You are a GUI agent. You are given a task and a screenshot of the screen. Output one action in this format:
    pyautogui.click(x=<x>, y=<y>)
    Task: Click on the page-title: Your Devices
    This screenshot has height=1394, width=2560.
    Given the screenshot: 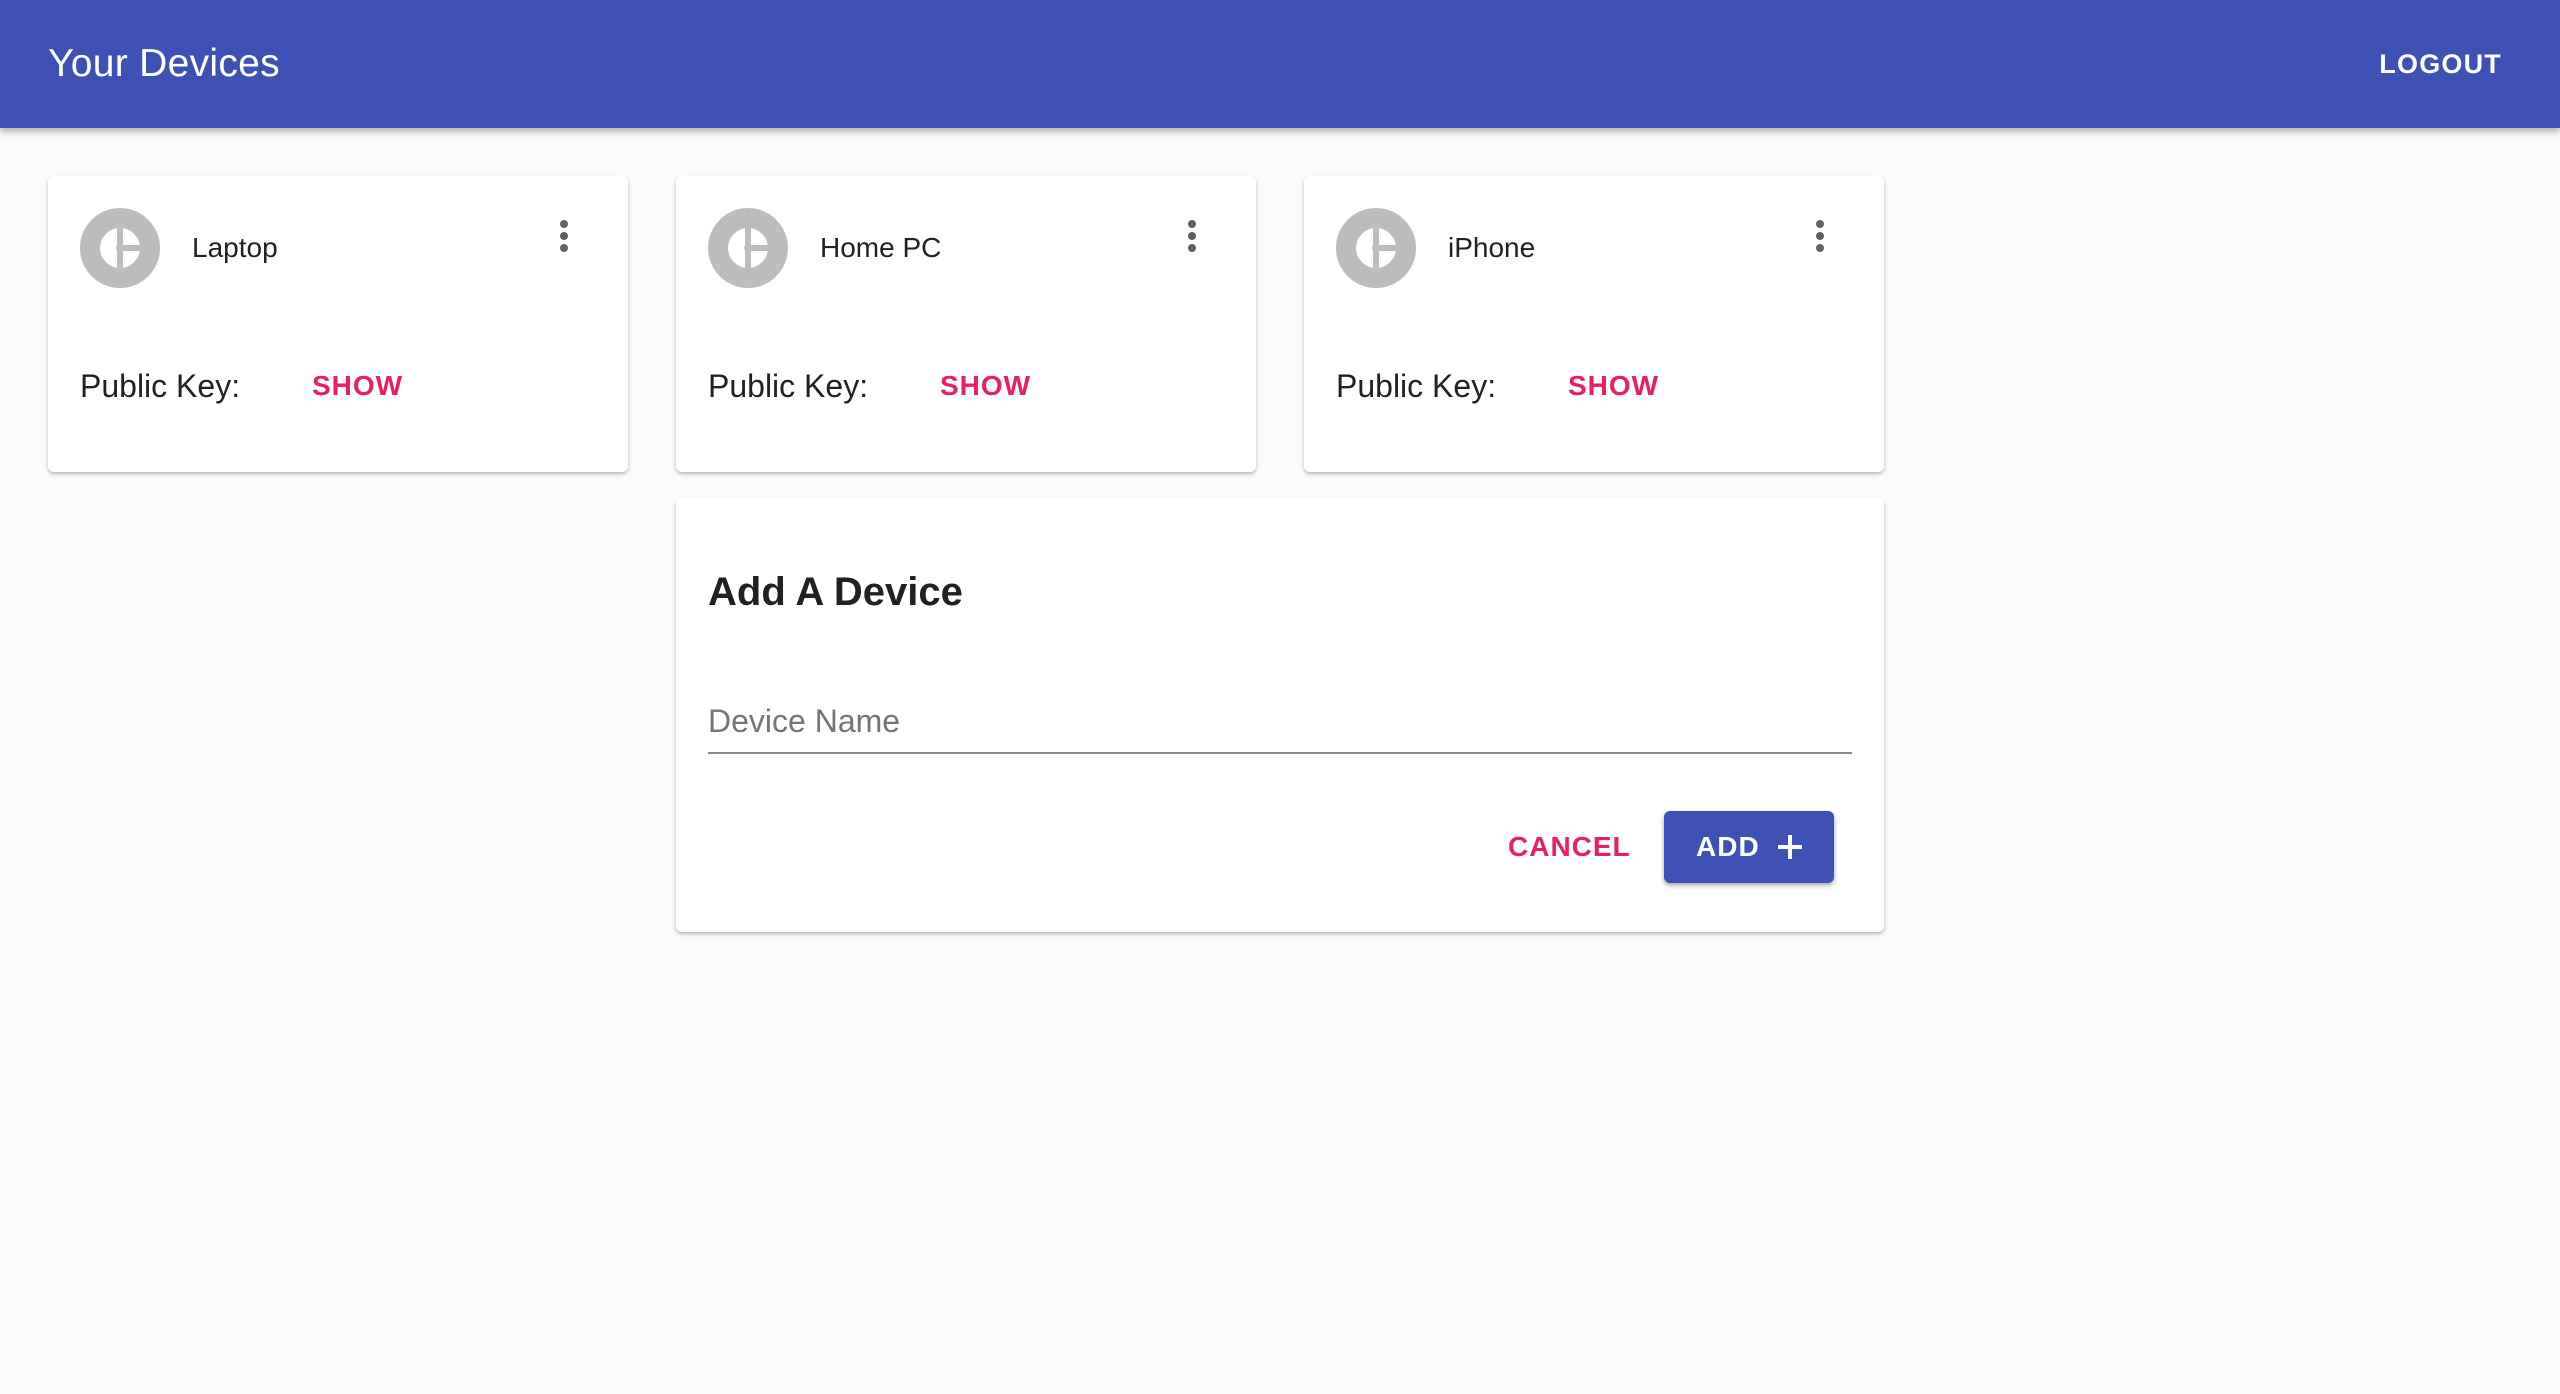 What is the action you would take?
    pyautogui.click(x=164, y=63)
    